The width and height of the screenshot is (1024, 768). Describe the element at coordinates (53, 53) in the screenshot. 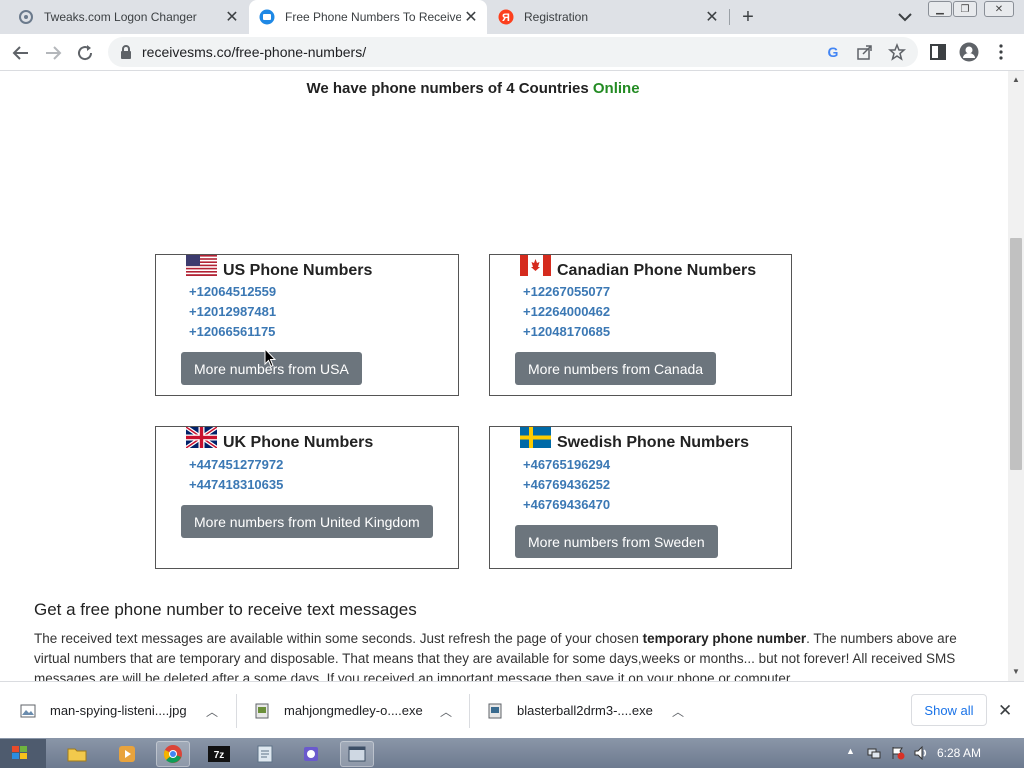

I see `forward-icon` at that location.